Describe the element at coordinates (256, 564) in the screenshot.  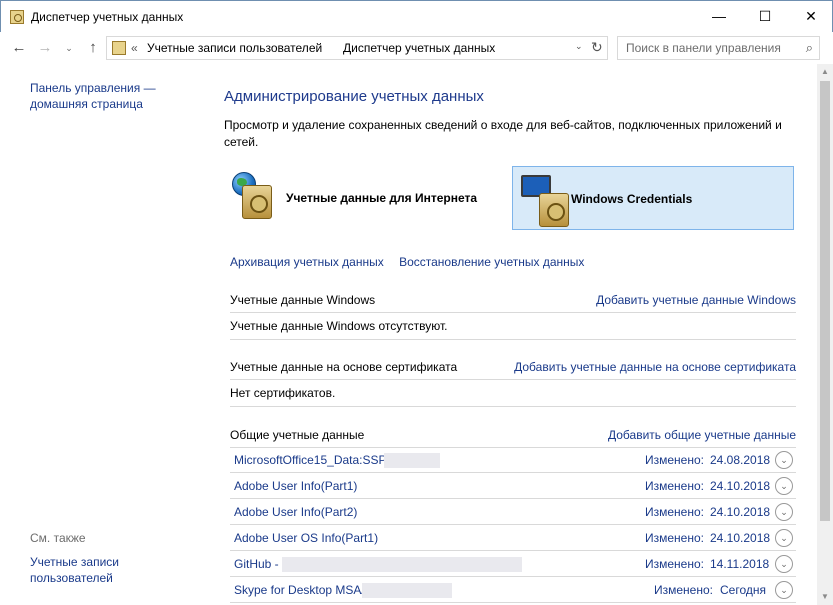
I see `credential-name: GitHub -` at that location.